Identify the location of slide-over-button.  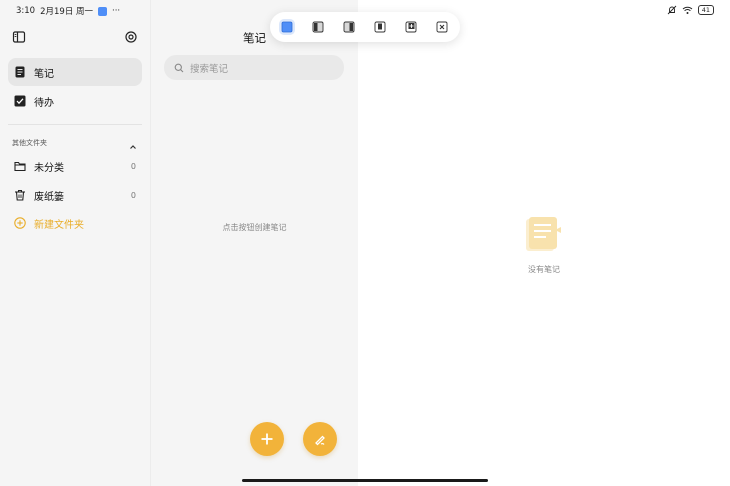
(380, 27).